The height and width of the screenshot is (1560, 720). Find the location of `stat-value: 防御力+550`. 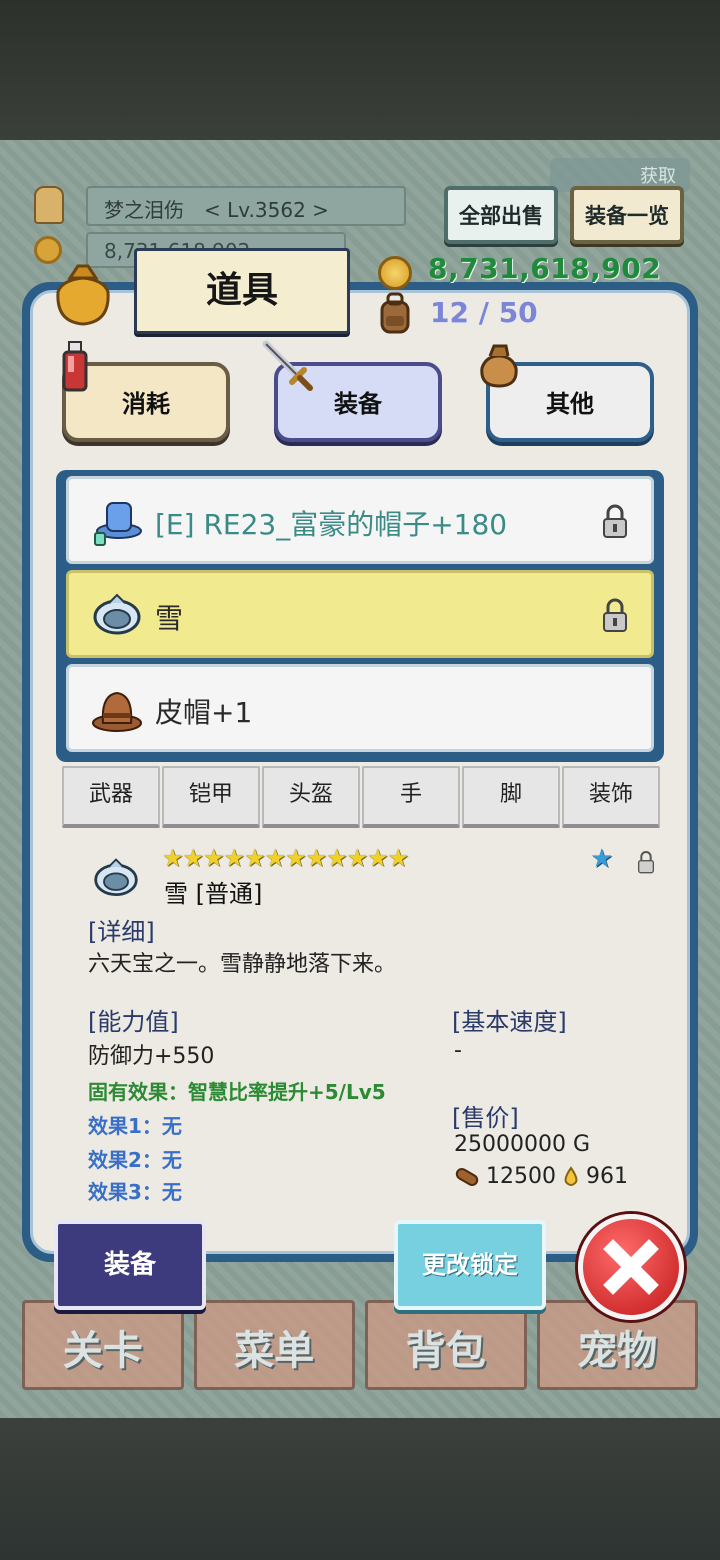

stat-value: 防御力+550 is located at coordinates (151, 1056).